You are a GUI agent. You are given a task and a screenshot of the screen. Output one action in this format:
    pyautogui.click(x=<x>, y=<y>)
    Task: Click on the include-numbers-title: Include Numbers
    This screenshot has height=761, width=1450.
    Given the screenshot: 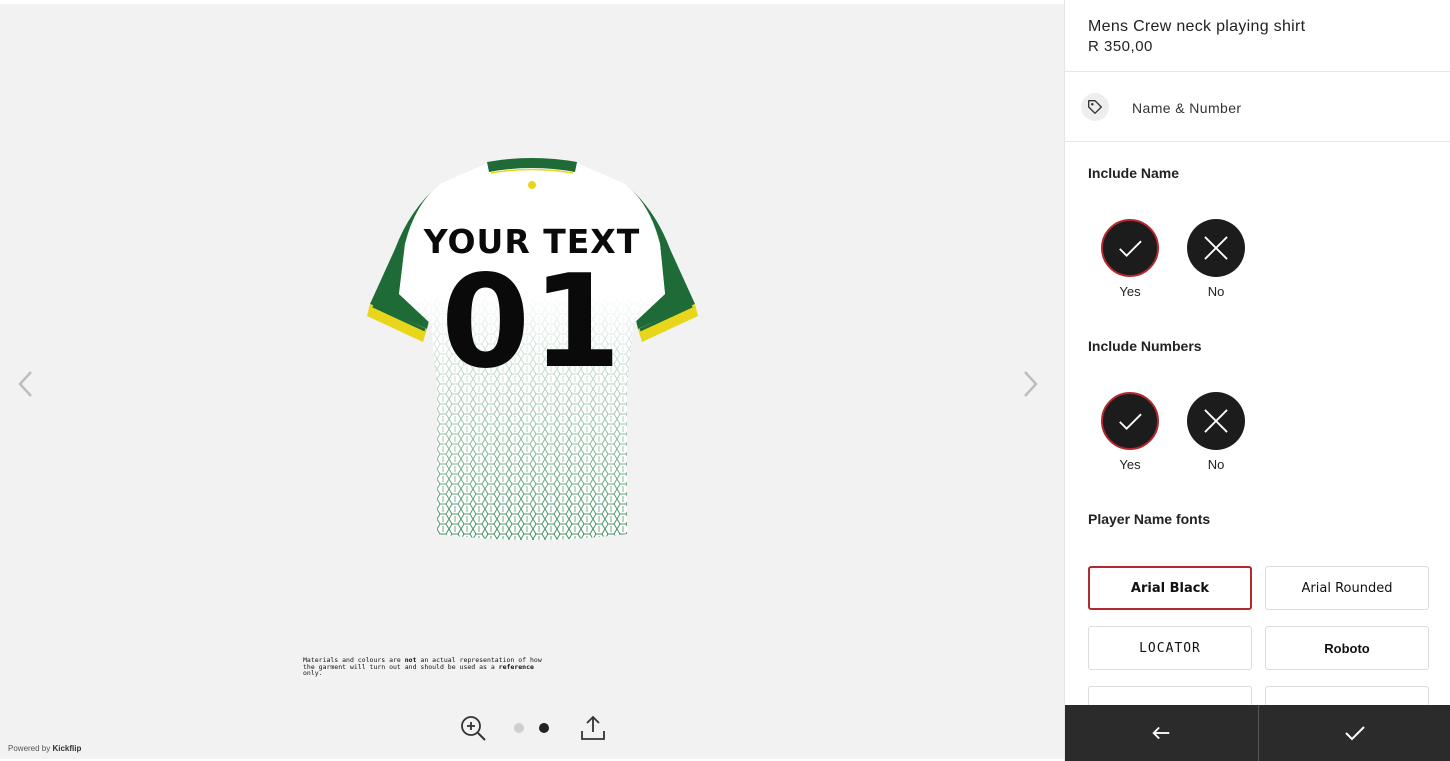 What is the action you would take?
    pyautogui.click(x=1145, y=346)
    